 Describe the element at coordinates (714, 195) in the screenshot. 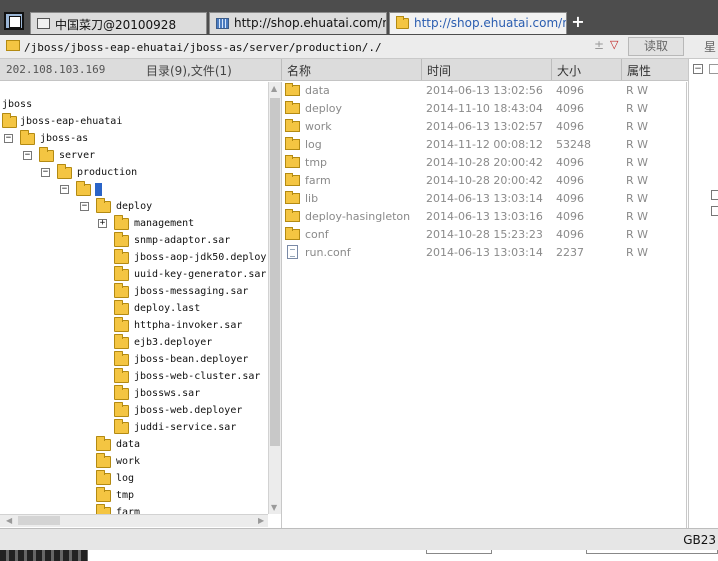

I see `close-icon` at that location.